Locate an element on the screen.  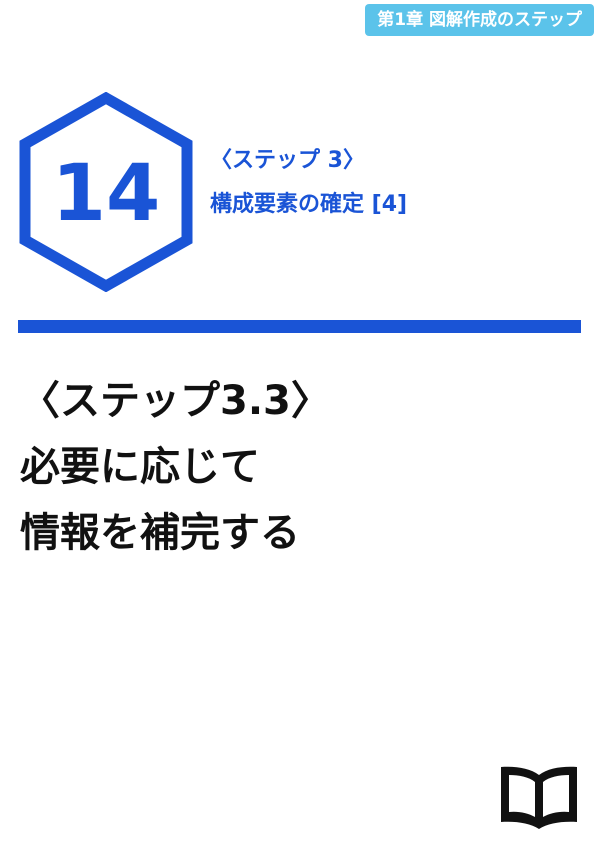
title-line-3: 情報を補完する is located at coordinates (160, 533).